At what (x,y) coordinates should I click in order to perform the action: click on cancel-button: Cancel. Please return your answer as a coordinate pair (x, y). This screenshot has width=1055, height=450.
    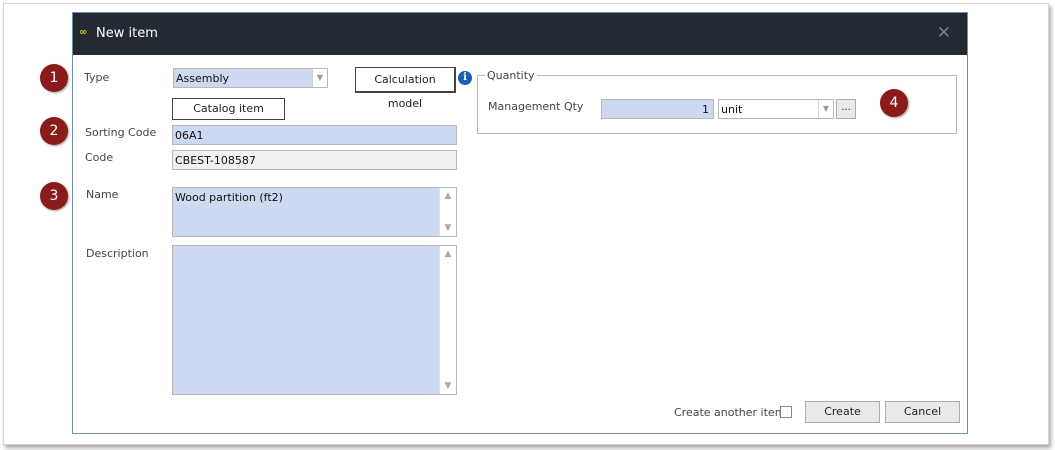
    Looking at the image, I should click on (922, 412).